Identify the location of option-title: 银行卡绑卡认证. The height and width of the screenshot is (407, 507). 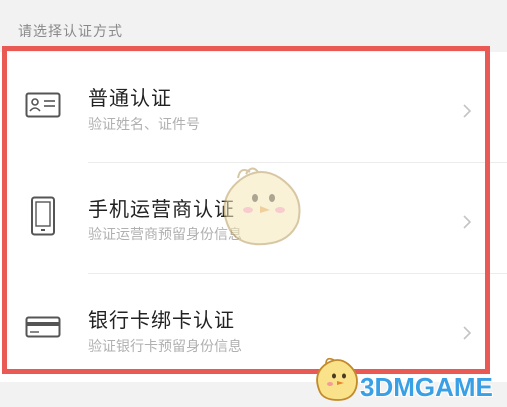
(161, 320).